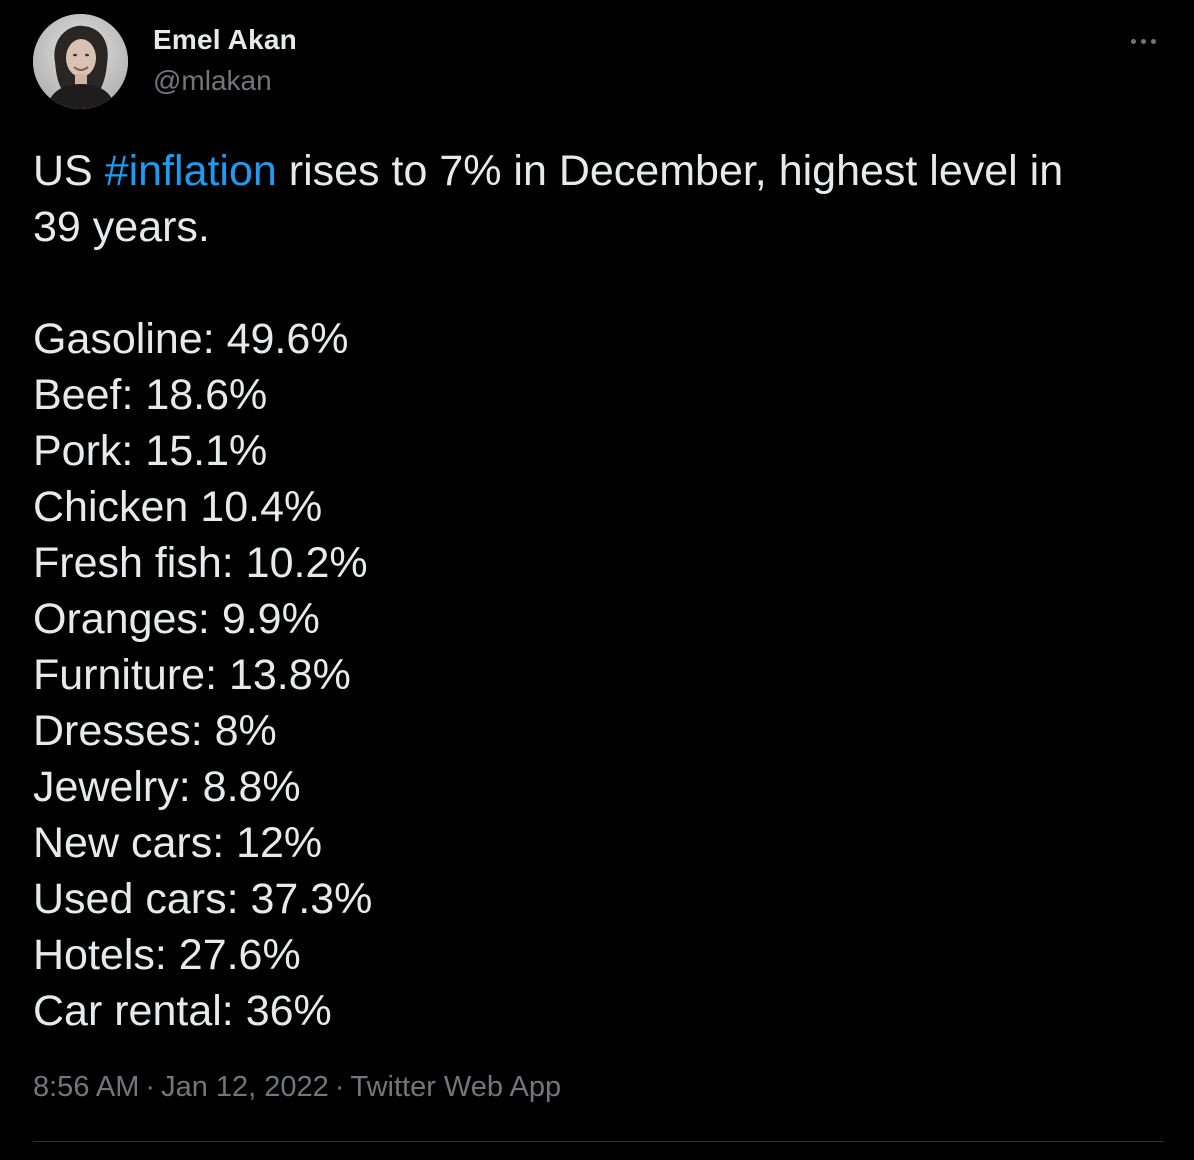  What do you see at coordinates (200, 563) in the screenshot?
I see `list-item: Fresh fish: 10.2%` at bounding box center [200, 563].